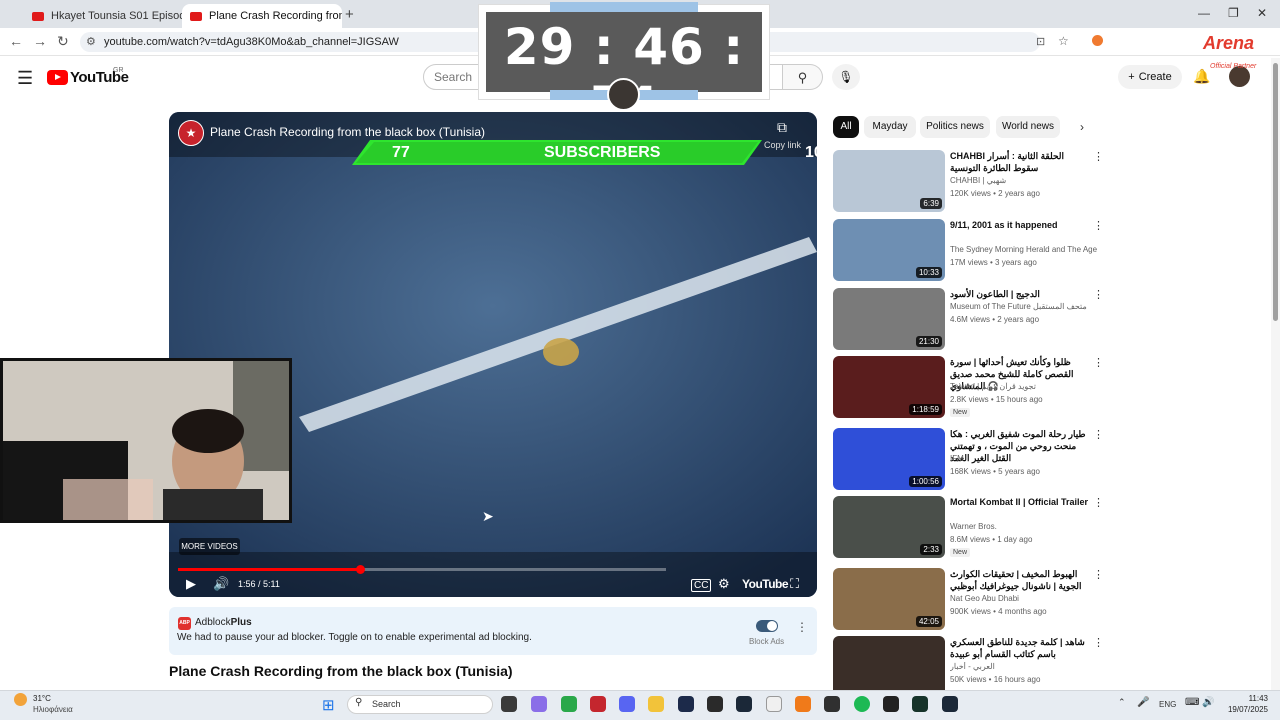 Image resolution: width=1280 pixels, height=720 pixels. What do you see at coordinates (889, 599) in the screenshot?
I see `video-thumbnail: 42:05` at bounding box center [889, 599].